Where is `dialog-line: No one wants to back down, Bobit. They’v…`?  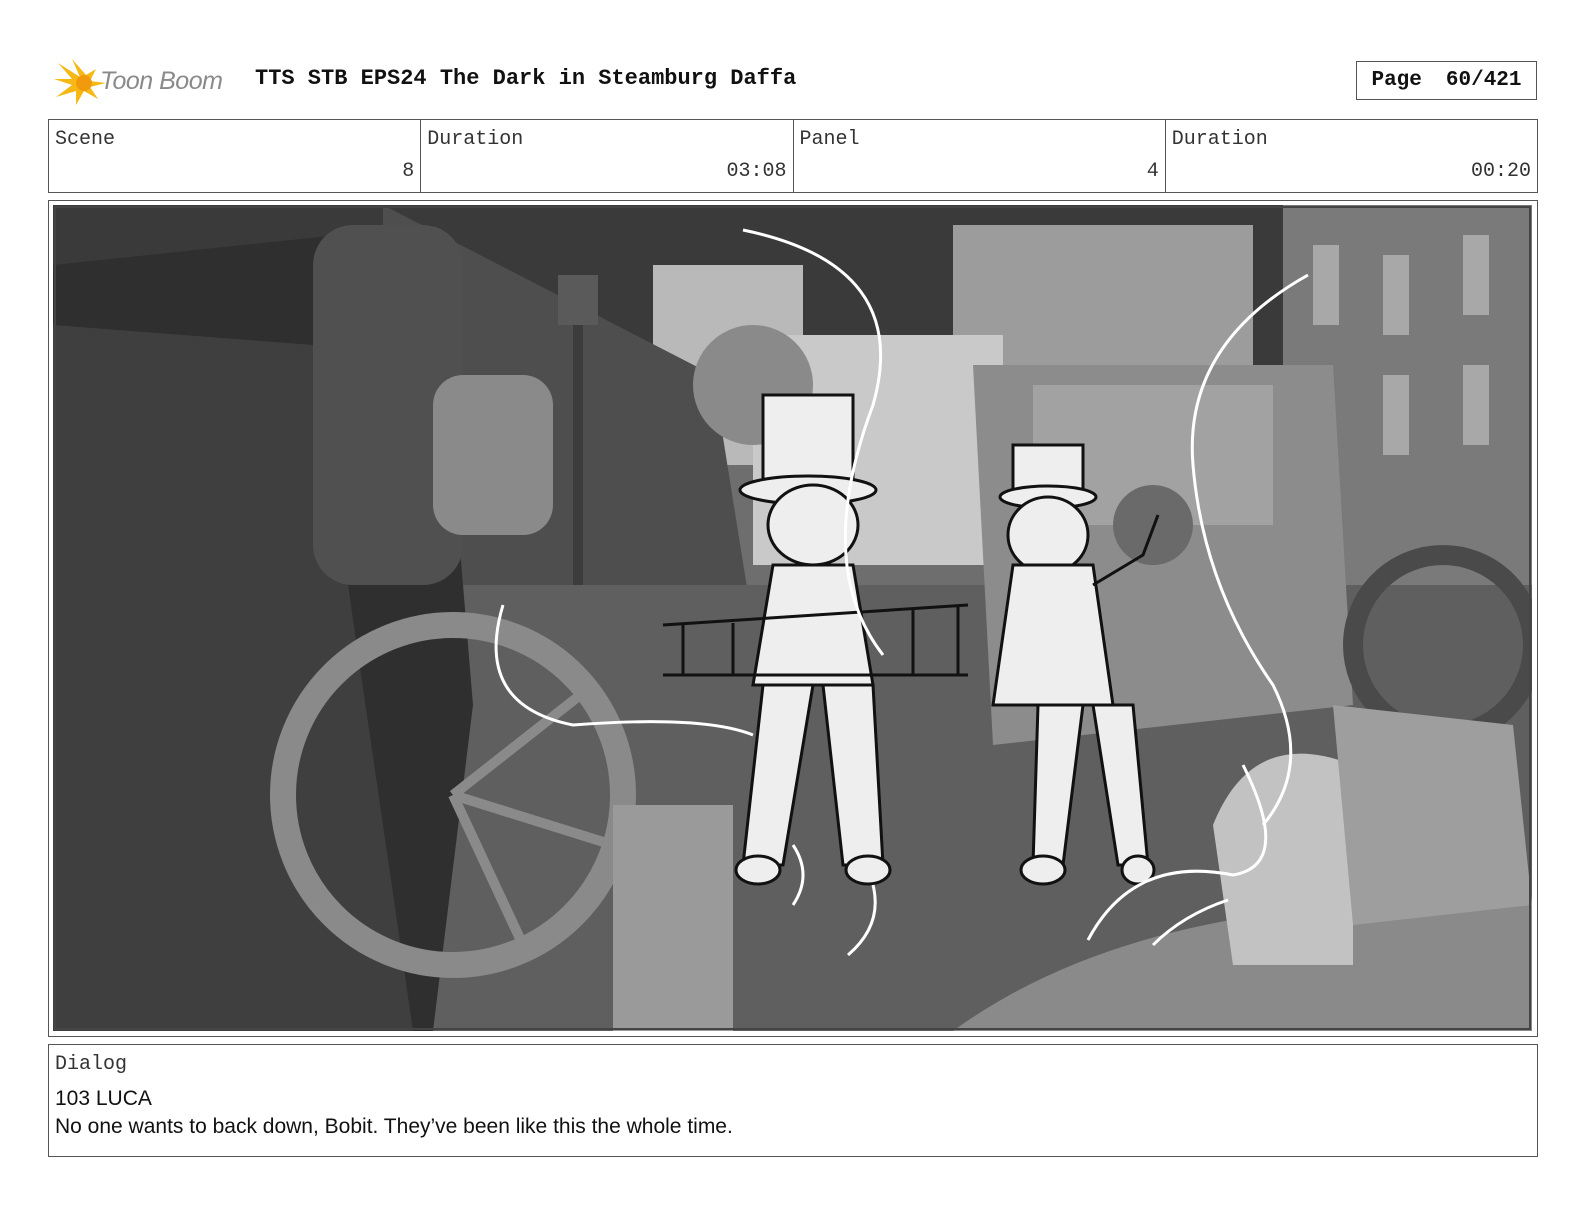
dialog-line: No one wants to back down, Bobit. They’v… is located at coordinates (394, 1126).